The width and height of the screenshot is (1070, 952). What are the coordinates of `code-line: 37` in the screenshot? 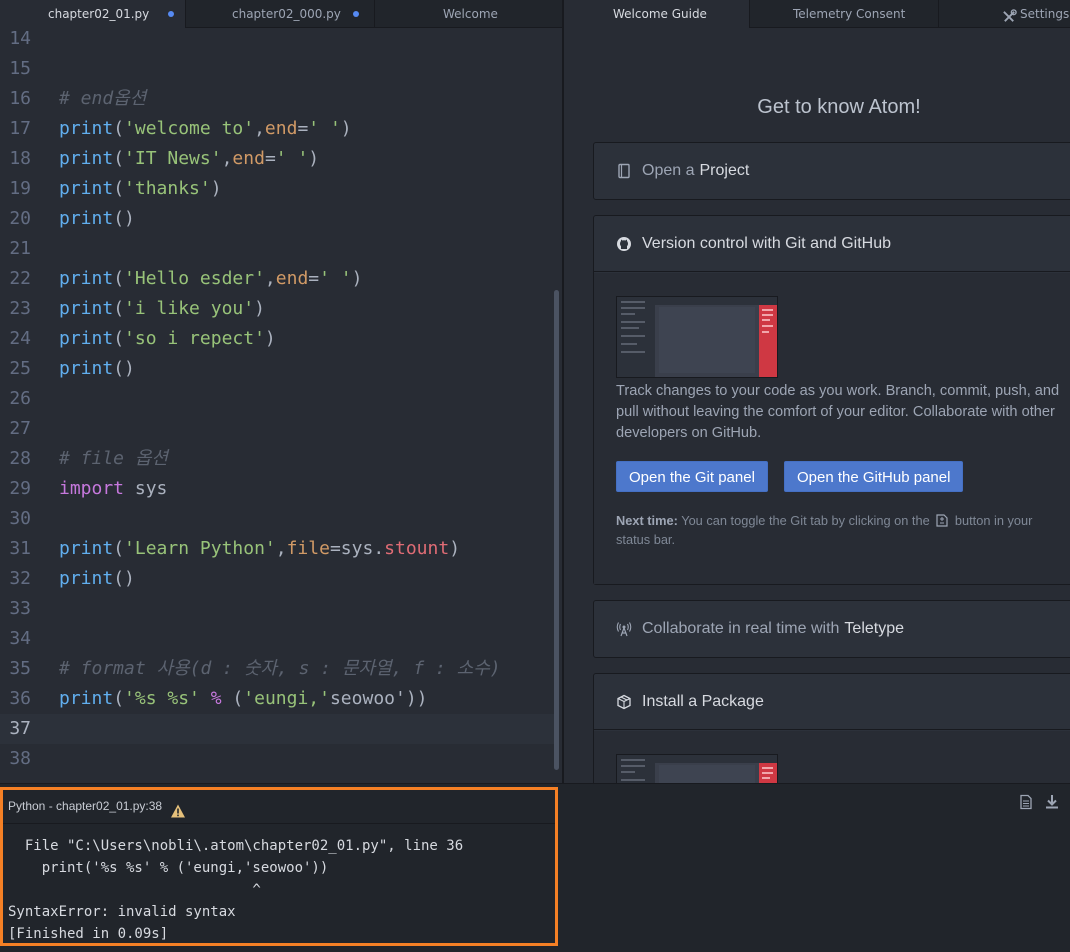 It's located at (278, 729).